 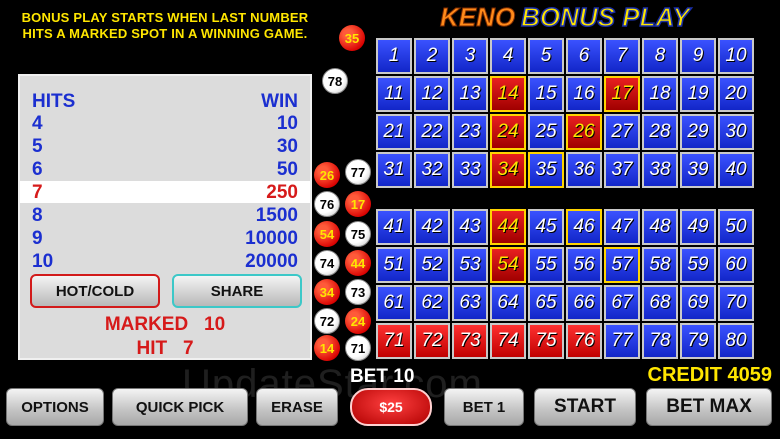 What do you see at coordinates (394, 94) in the screenshot?
I see `keno-cell-11: 11` at bounding box center [394, 94].